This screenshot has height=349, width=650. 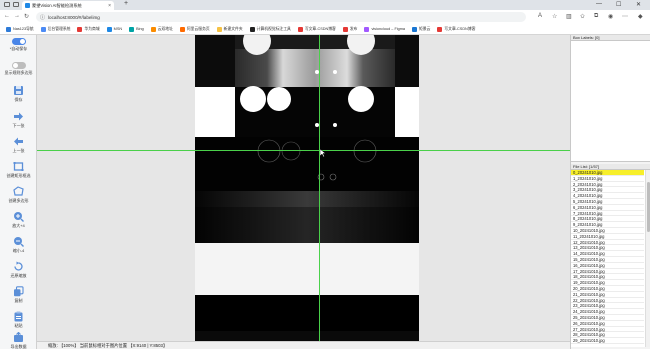 What do you see at coordinates (42, 17) in the screenshot?
I see `info-icon: ⓘ` at bounding box center [42, 17].